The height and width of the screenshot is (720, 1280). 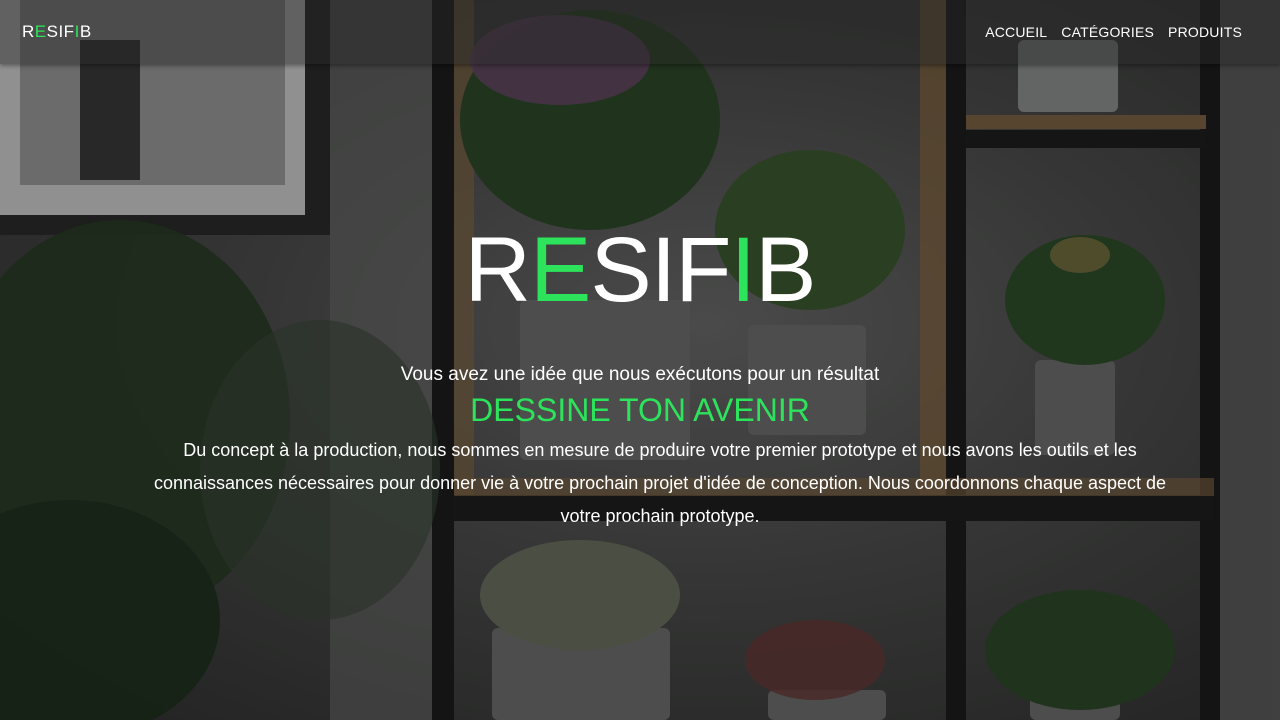 I want to click on hero-title-letter-accent: I, so click(x=743, y=270).